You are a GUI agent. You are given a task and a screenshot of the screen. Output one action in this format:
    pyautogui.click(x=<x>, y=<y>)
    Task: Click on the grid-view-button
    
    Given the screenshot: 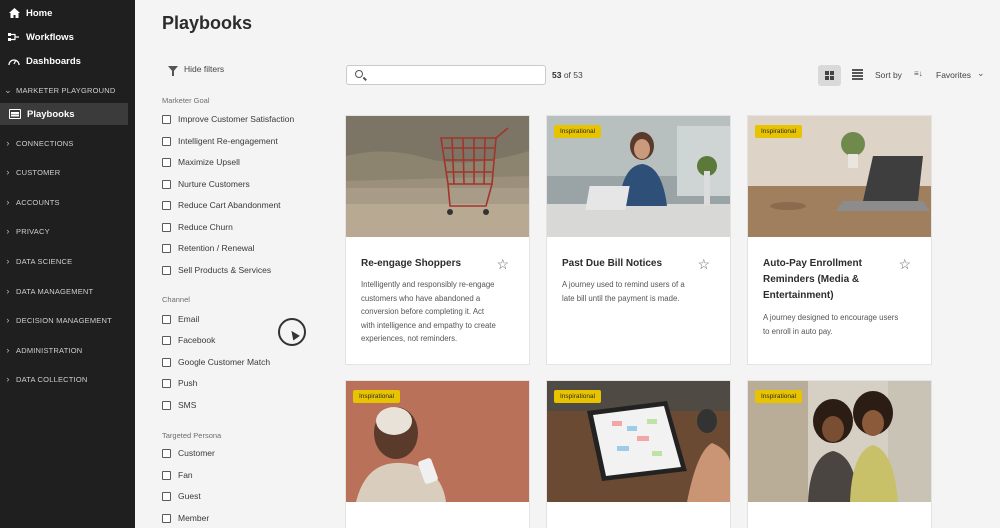 What is the action you would take?
    pyautogui.click(x=829, y=75)
    